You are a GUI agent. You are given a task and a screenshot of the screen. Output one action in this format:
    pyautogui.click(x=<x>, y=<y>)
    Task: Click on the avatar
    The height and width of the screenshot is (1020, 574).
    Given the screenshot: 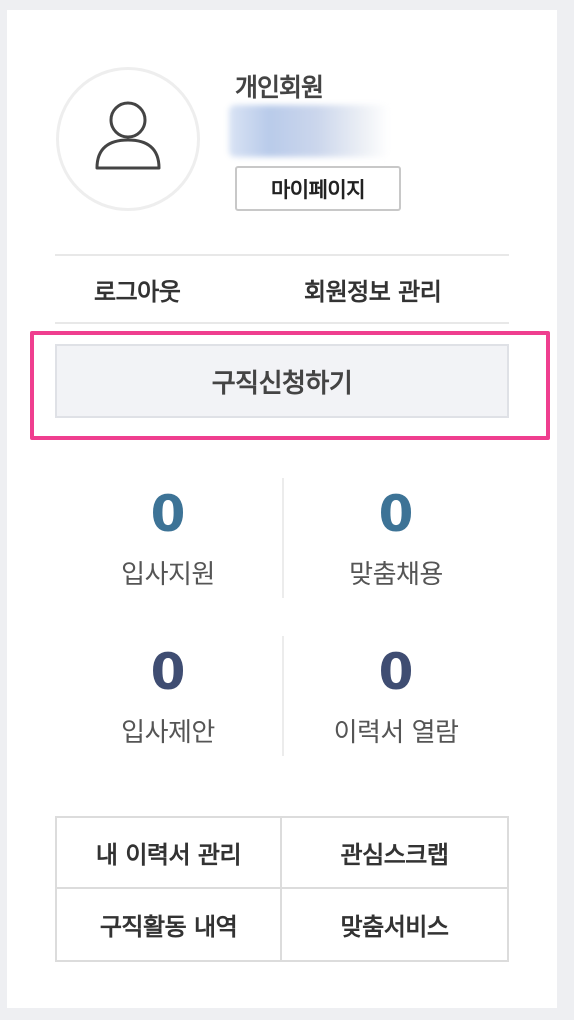 What is the action you would take?
    pyautogui.click(x=128, y=139)
    